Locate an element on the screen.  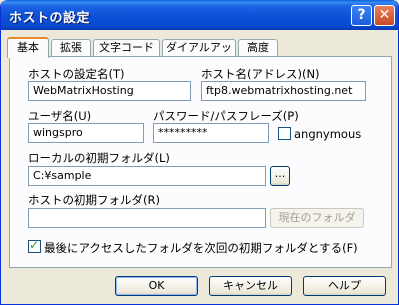
host-setting-name-label: ホストの設定名(T) is located at coordinates (76, 74).